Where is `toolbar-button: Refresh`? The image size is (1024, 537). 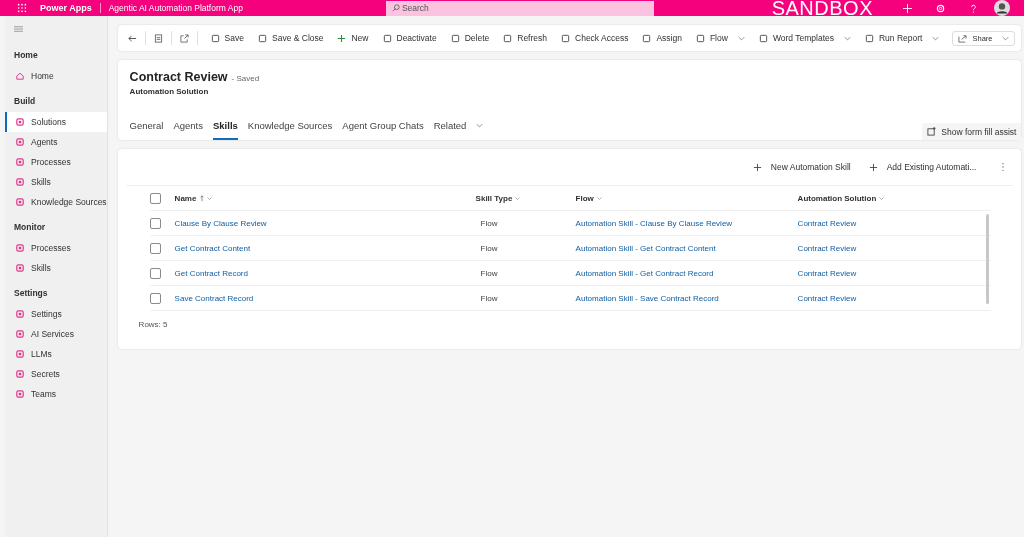 toolbar-button: Refresh is located at coordinates (525, 38).